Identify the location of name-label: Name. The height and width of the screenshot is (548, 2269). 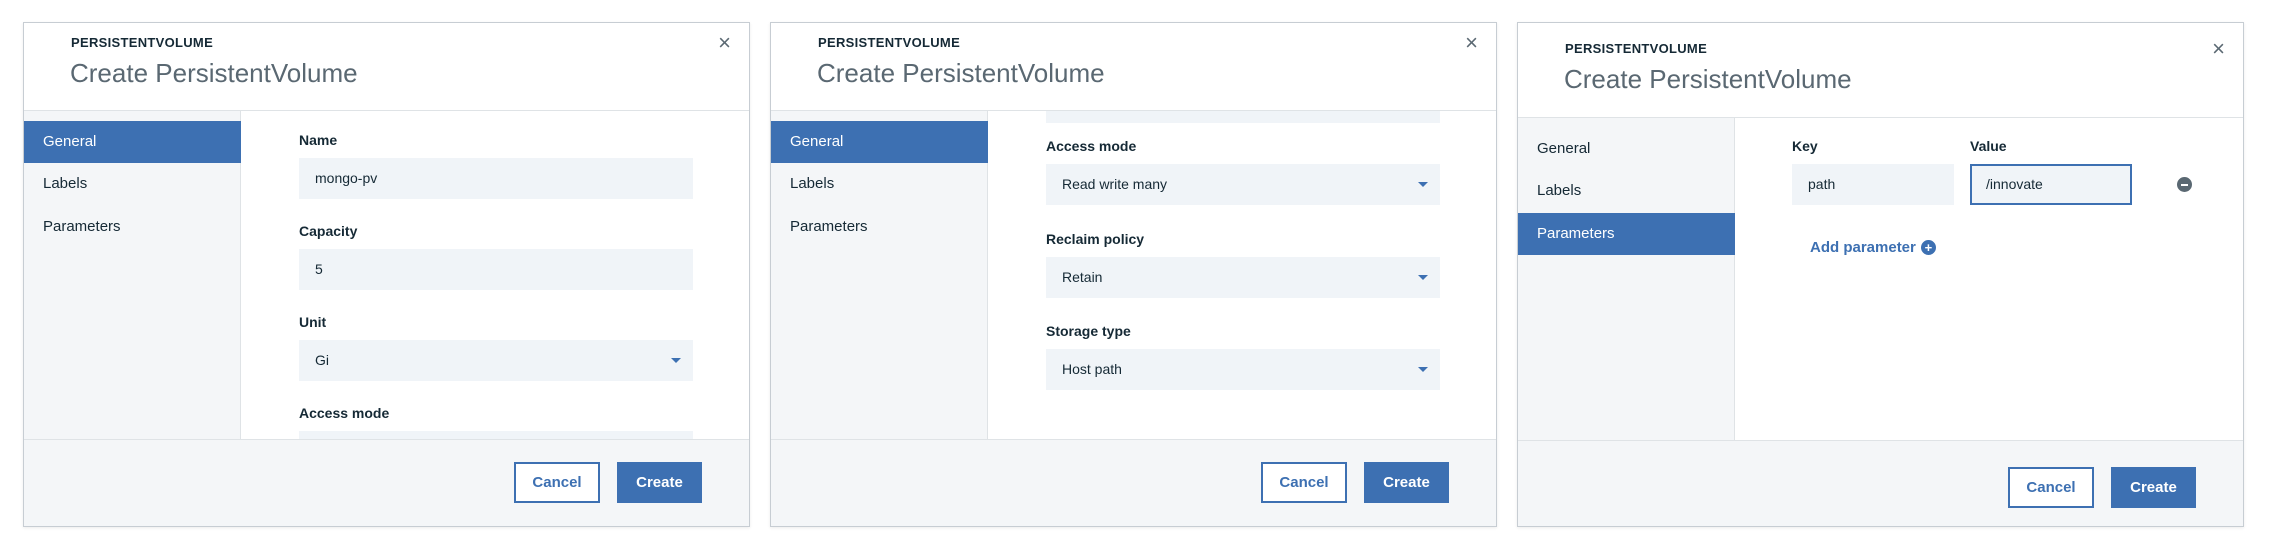
(318, 140).